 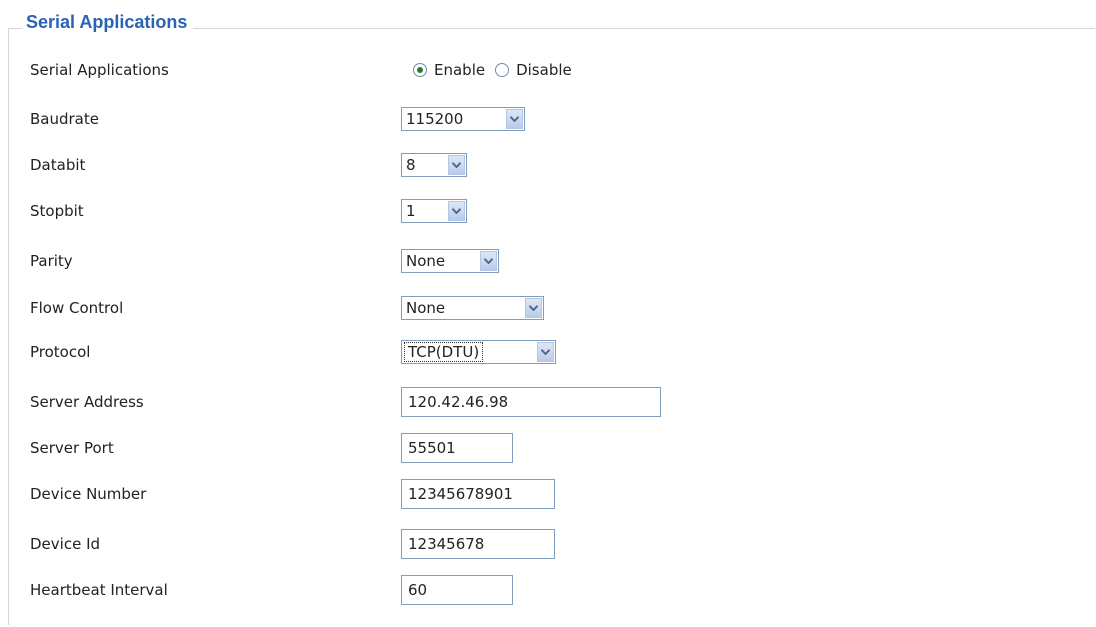 What do you see at coordinates (426, 261) in the screenshot?
I see `parity-value: None` at bounding box center [426, 261].